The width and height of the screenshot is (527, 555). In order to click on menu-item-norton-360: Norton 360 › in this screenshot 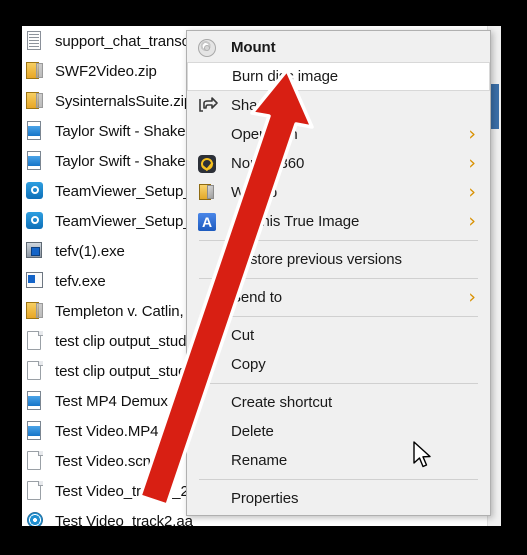, I will do `click(338, 163)`.